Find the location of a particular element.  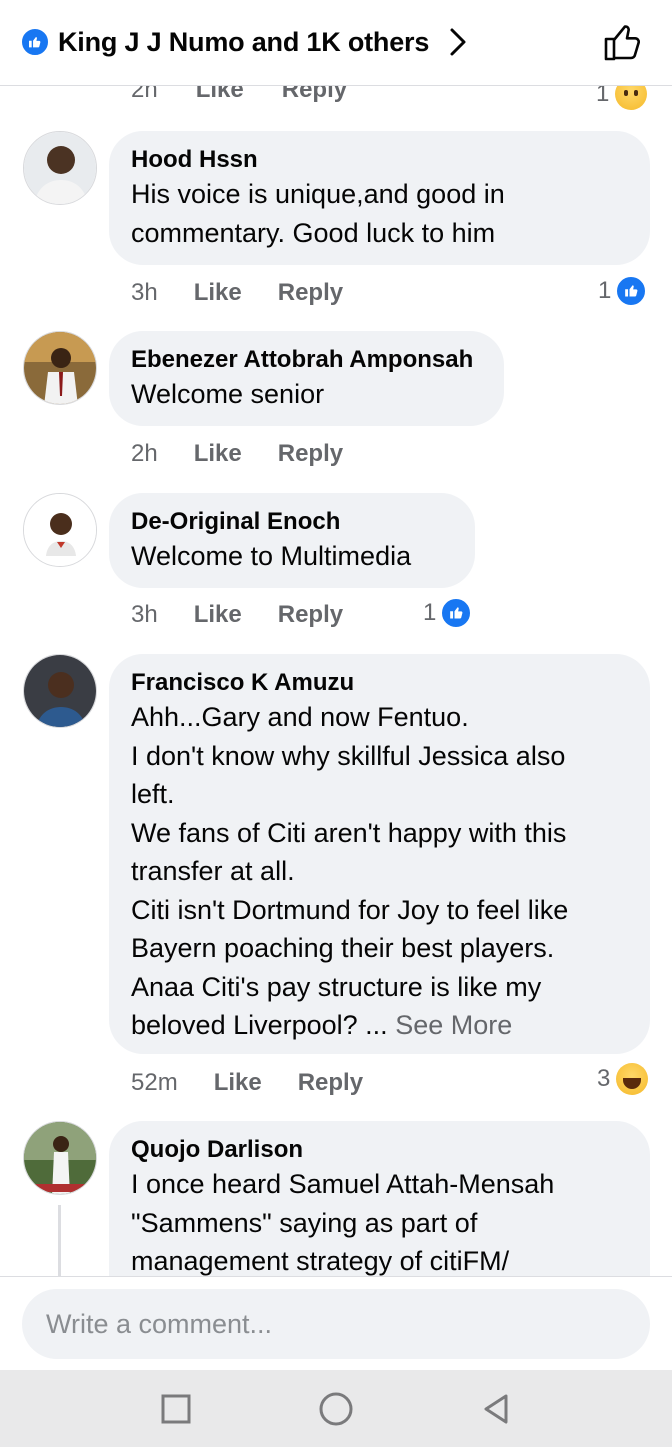

haha-reaction-icon is located at coordinates (632, 1079).